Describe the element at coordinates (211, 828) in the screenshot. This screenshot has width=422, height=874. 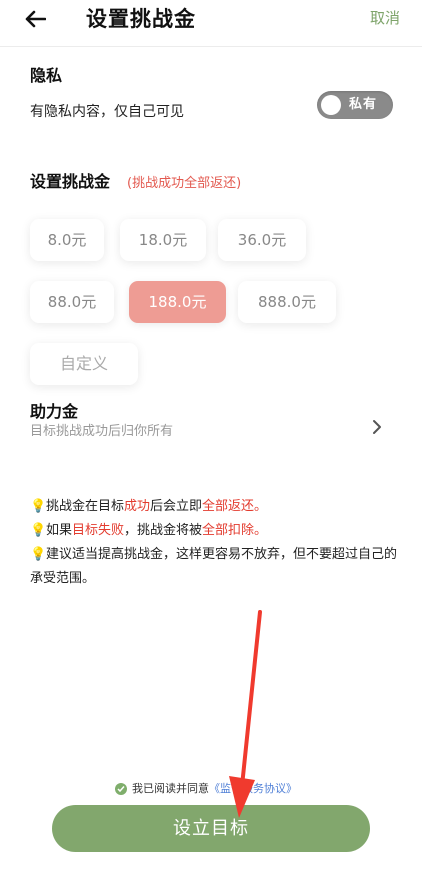
I see `submit-goal-button: 设立目标` at that location.